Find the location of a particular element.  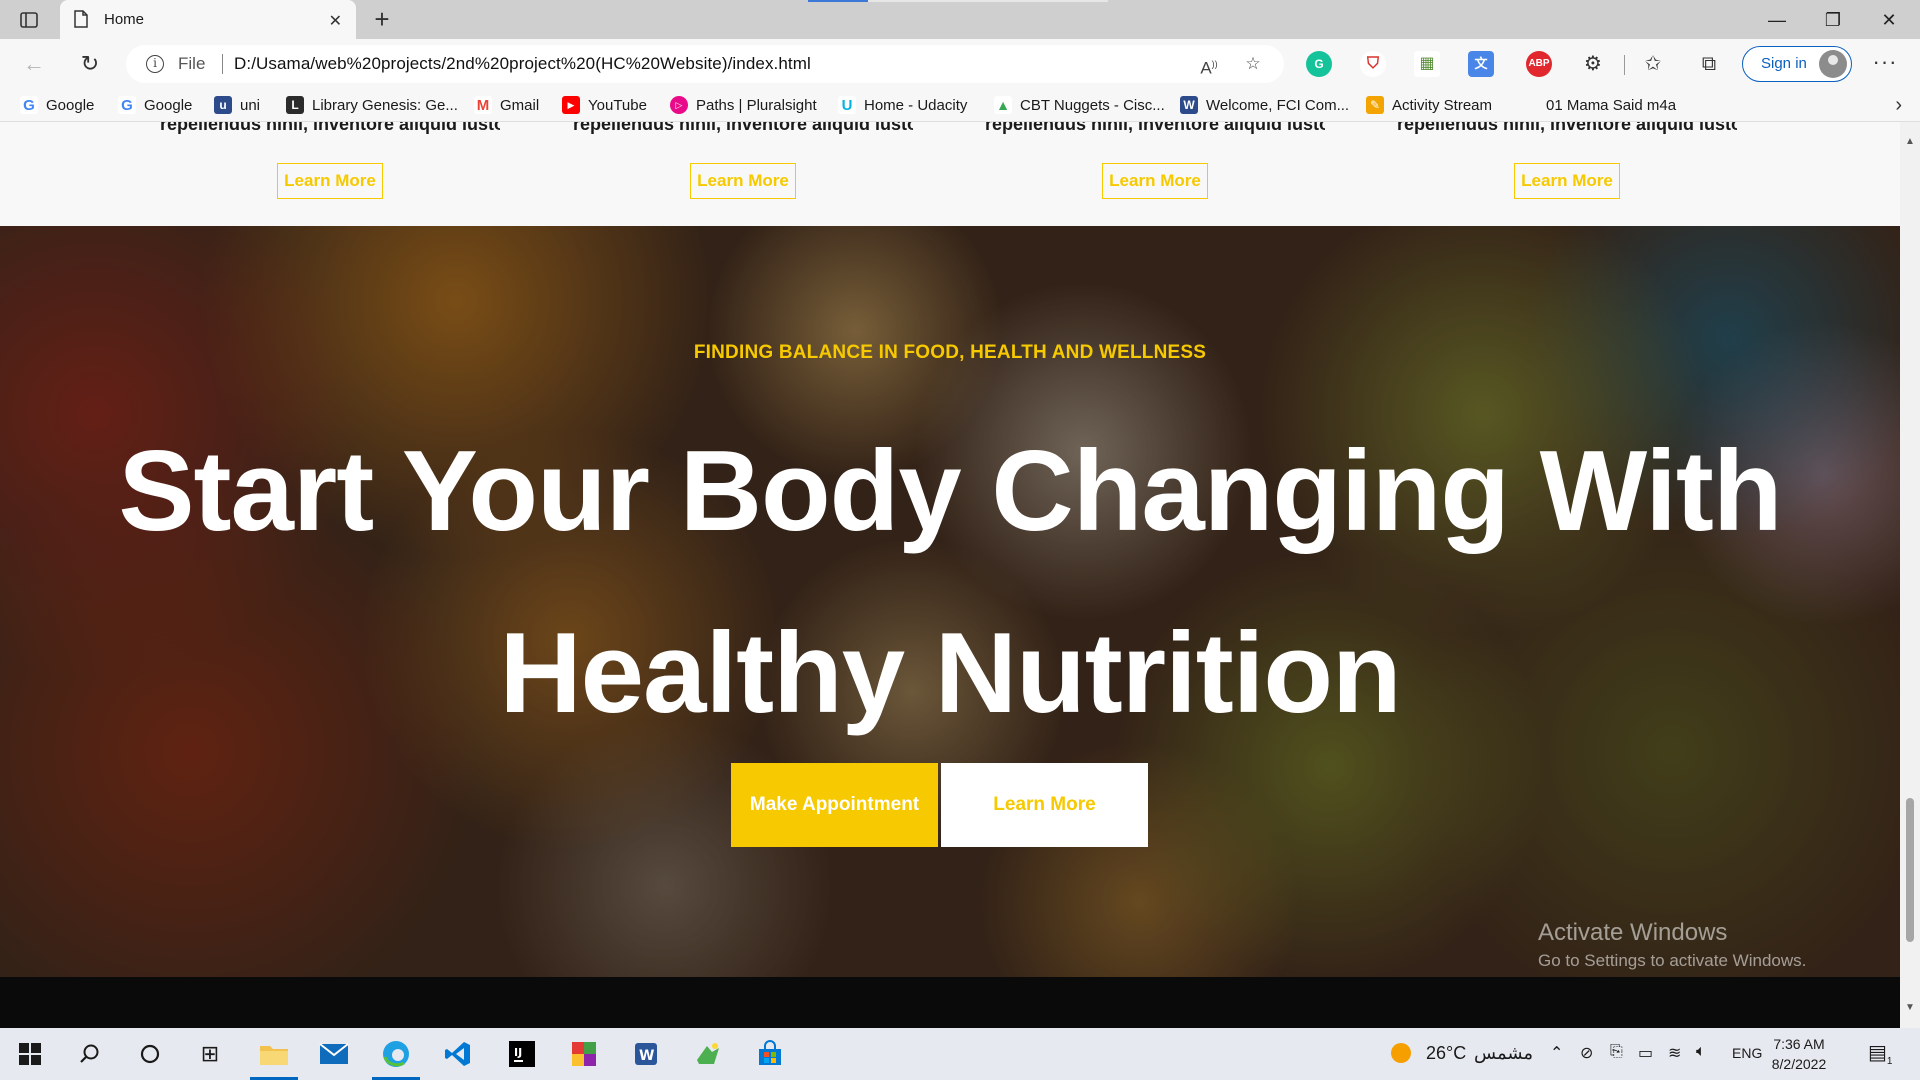

more-options-icon: ··· is located at coordinates (1885, 64).